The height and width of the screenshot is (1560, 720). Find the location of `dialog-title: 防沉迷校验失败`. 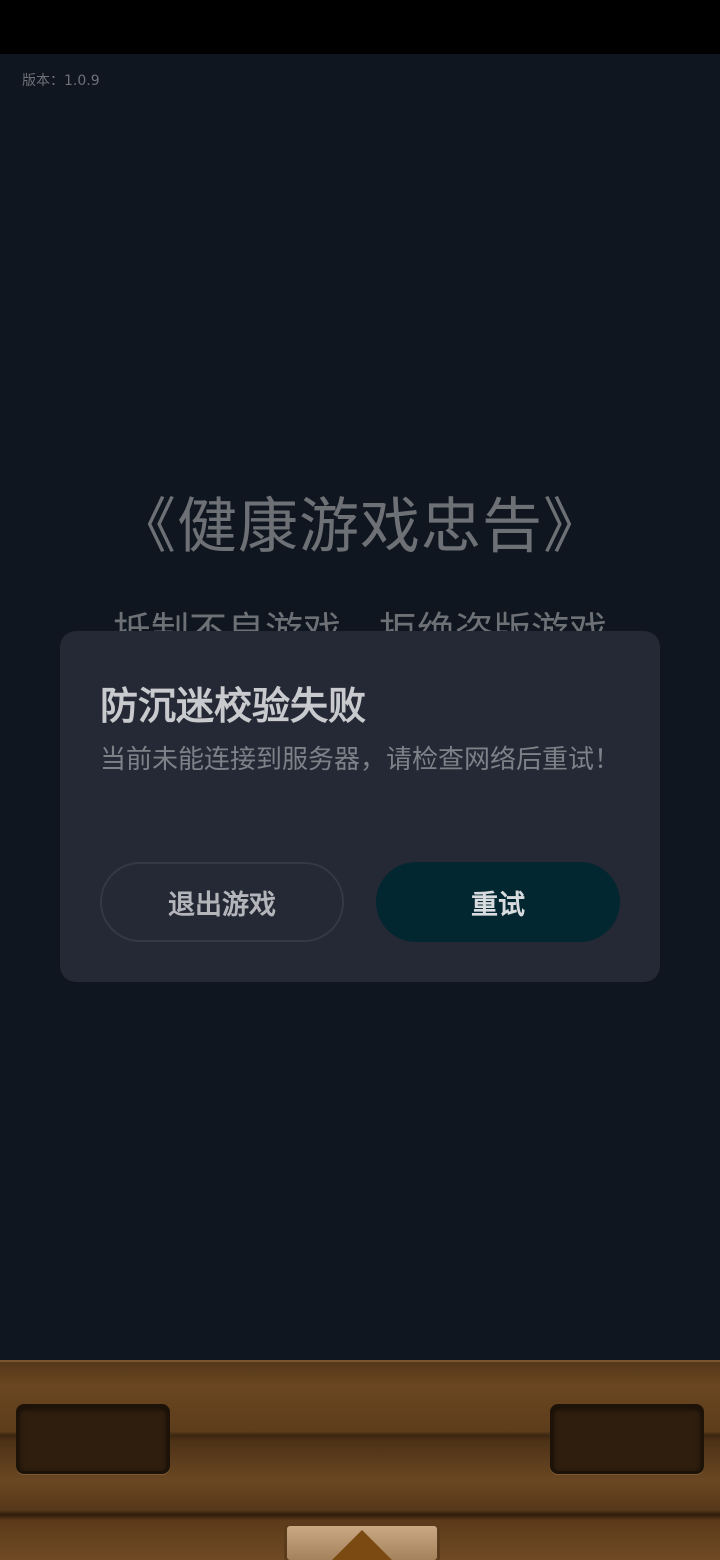

dialog-title: 防沉迷校验失败 is located at coordinates (233, 706).